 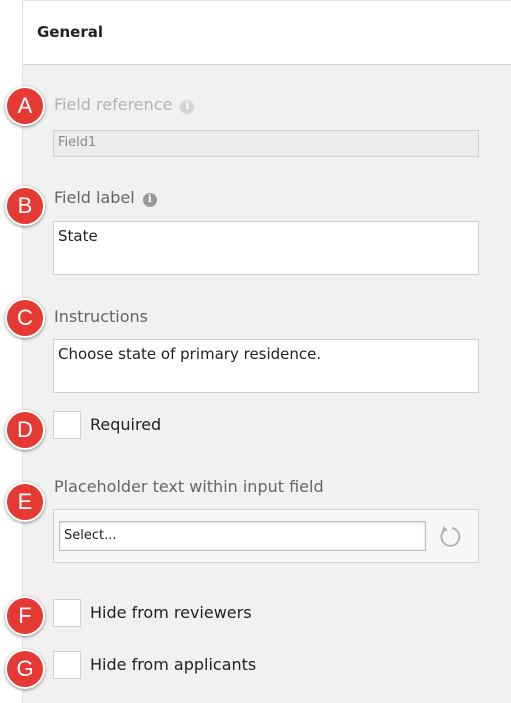 What do you see at coordinates (25, 318) in the screenshot?
I see `annotation-badge-c: C` at bounding box center [25, 318].